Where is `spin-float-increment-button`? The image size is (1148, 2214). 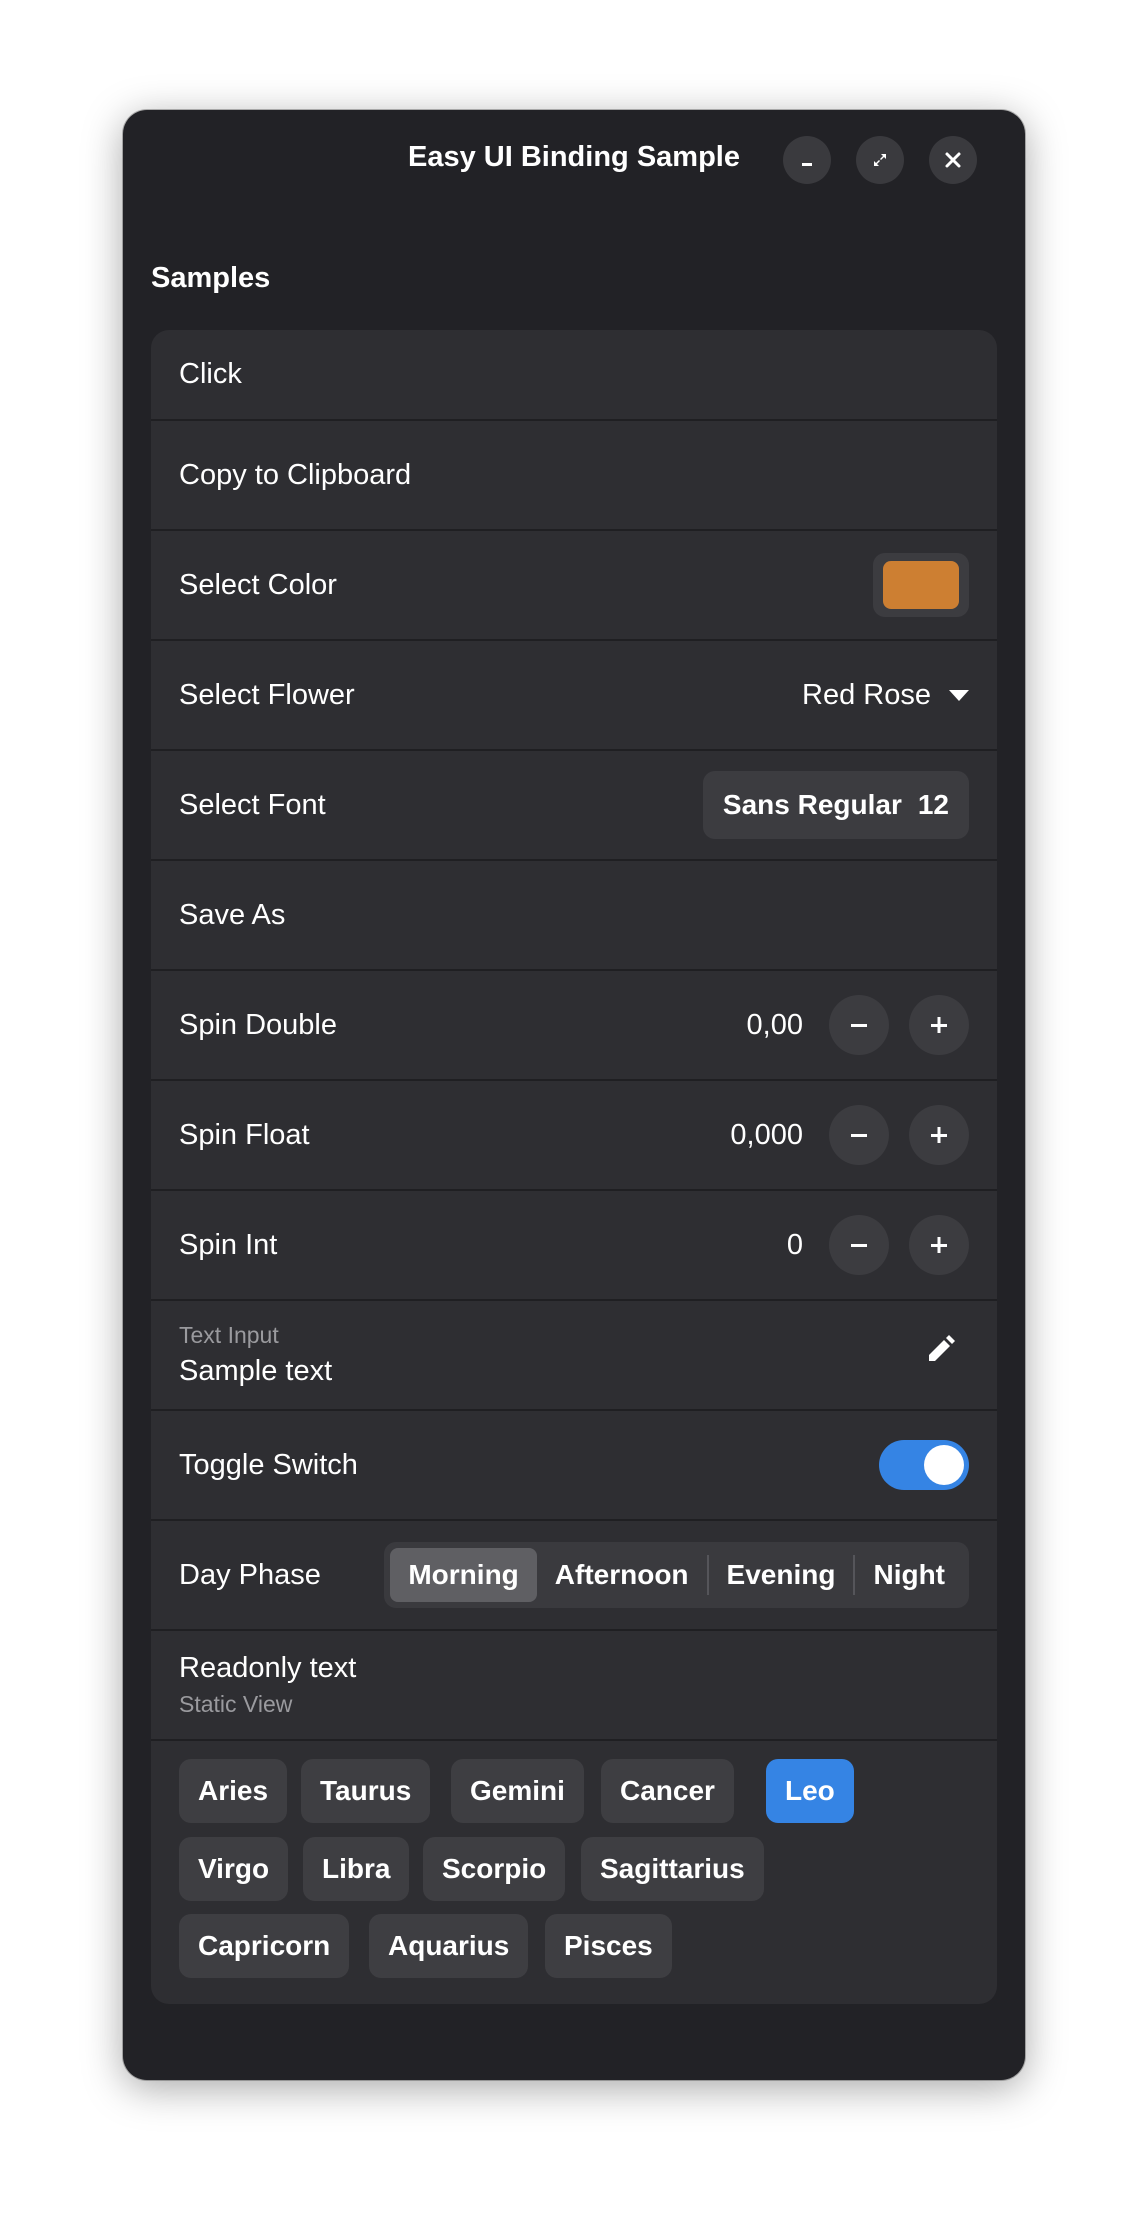 spin-float-increment-button is located at coordinates (939, 1135).